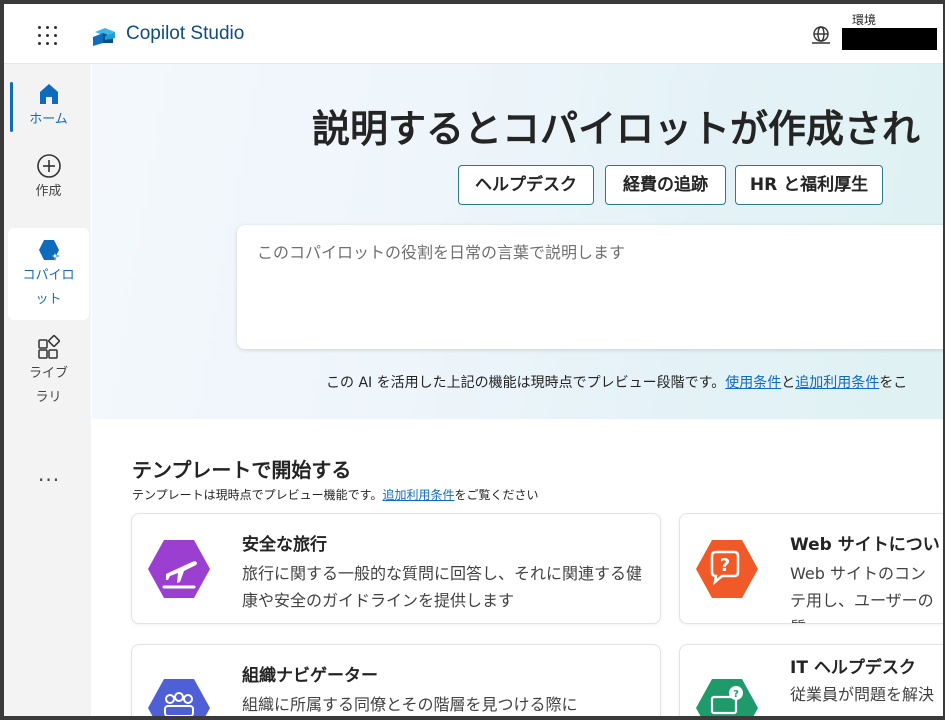 The width and height of the screenshot is (945, 720). I want to click on copilot-studio-logo, so click(104, 37).